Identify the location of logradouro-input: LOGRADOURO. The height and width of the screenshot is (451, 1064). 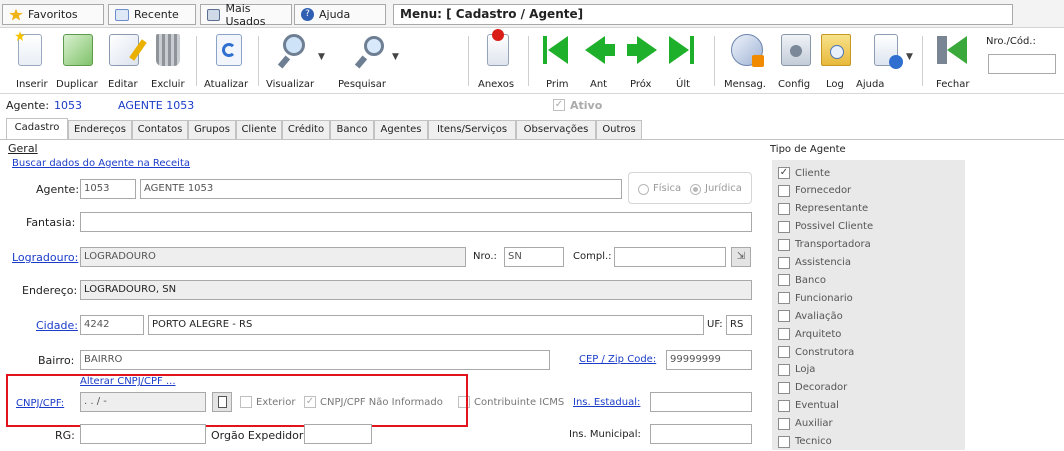
(273, 257).